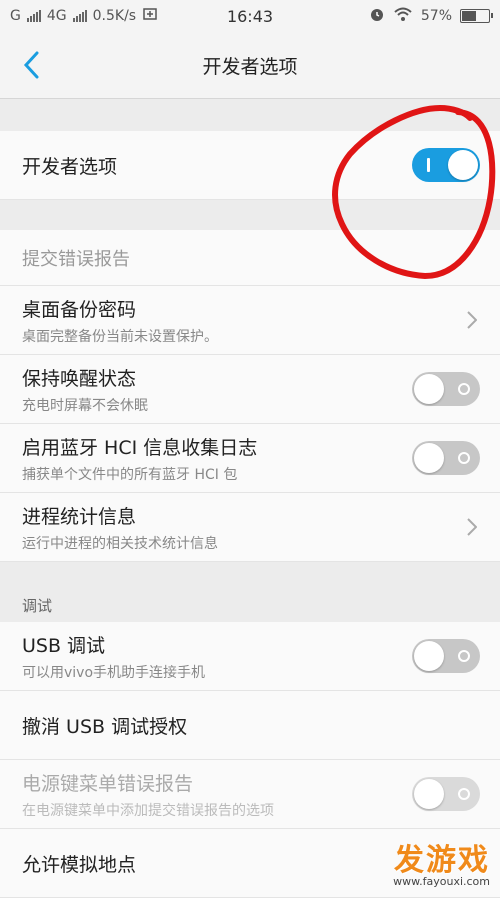 The image size is (500, 898). Describe the element at coordinates (250, 320) in the screenshot. I see `desktop-backup-password-row: 桌面备份密码 桌面完整备份当前未设置保护。` at that location.